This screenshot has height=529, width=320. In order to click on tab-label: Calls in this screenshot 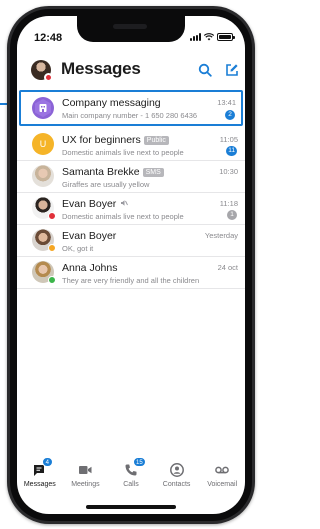, I will do `click(131, 484)`.